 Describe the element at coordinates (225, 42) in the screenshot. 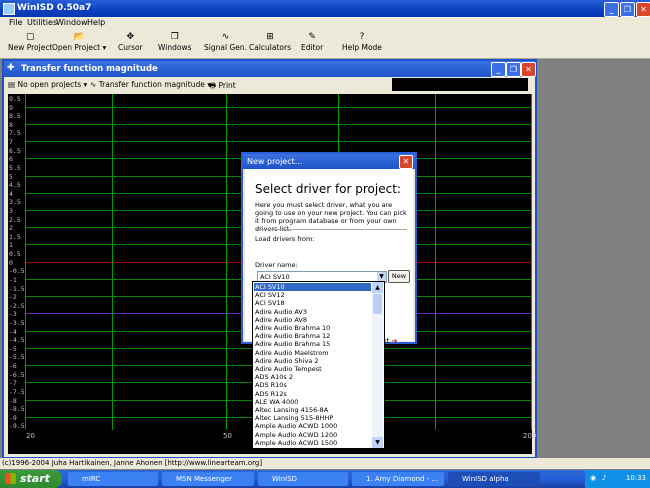

I see `signal-gen-button: ∿ Signal Gen.` at that location.